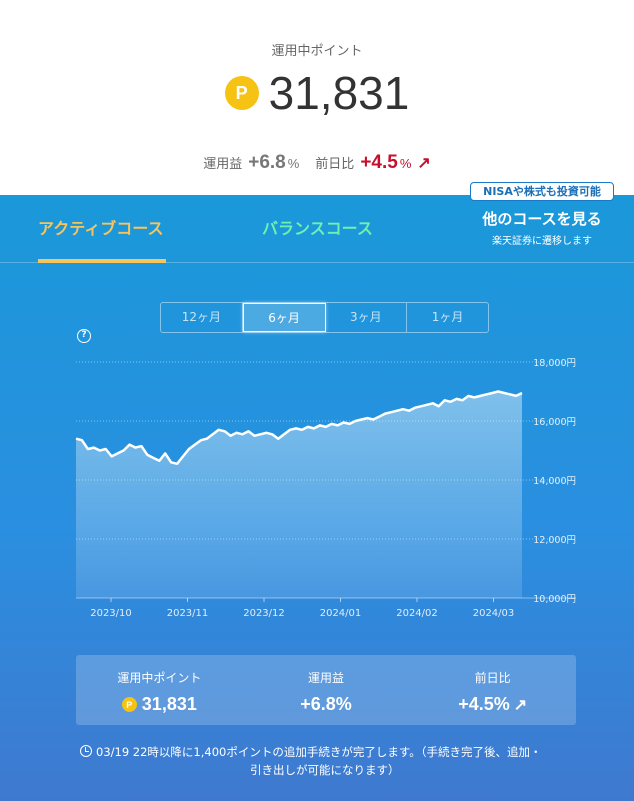 The image size is (634, 801). What do you see at coordinates (284, 317) in the screenshot?
I see `period-6m: 6ヶ月` at bounding box center [284, 317].